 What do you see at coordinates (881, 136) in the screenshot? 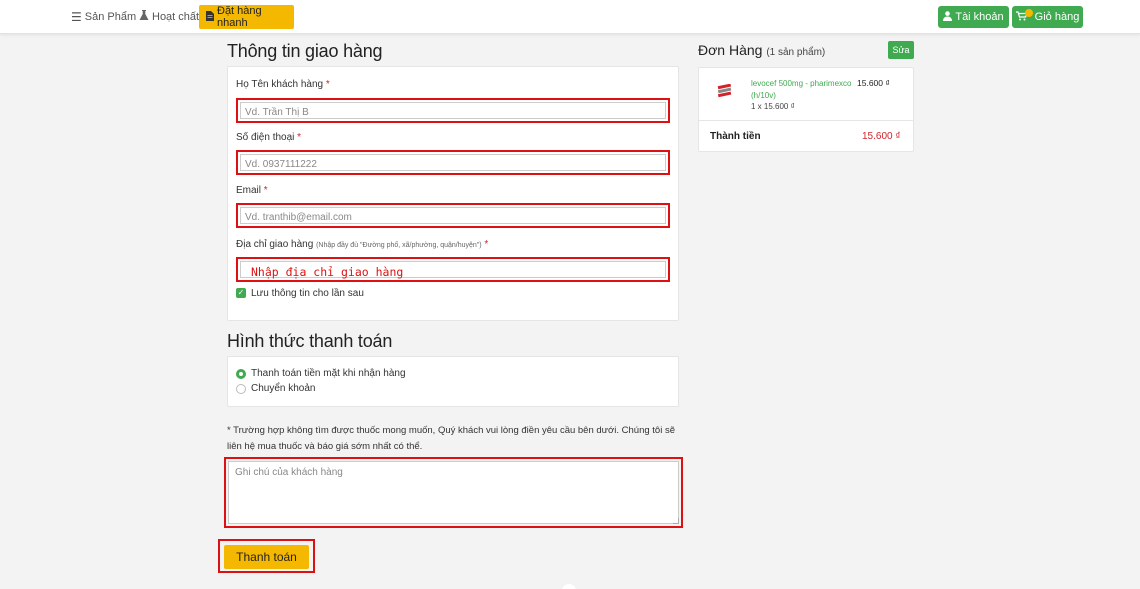
I see `total-value: 15.600 ₫` at bounding box center [881, 136].